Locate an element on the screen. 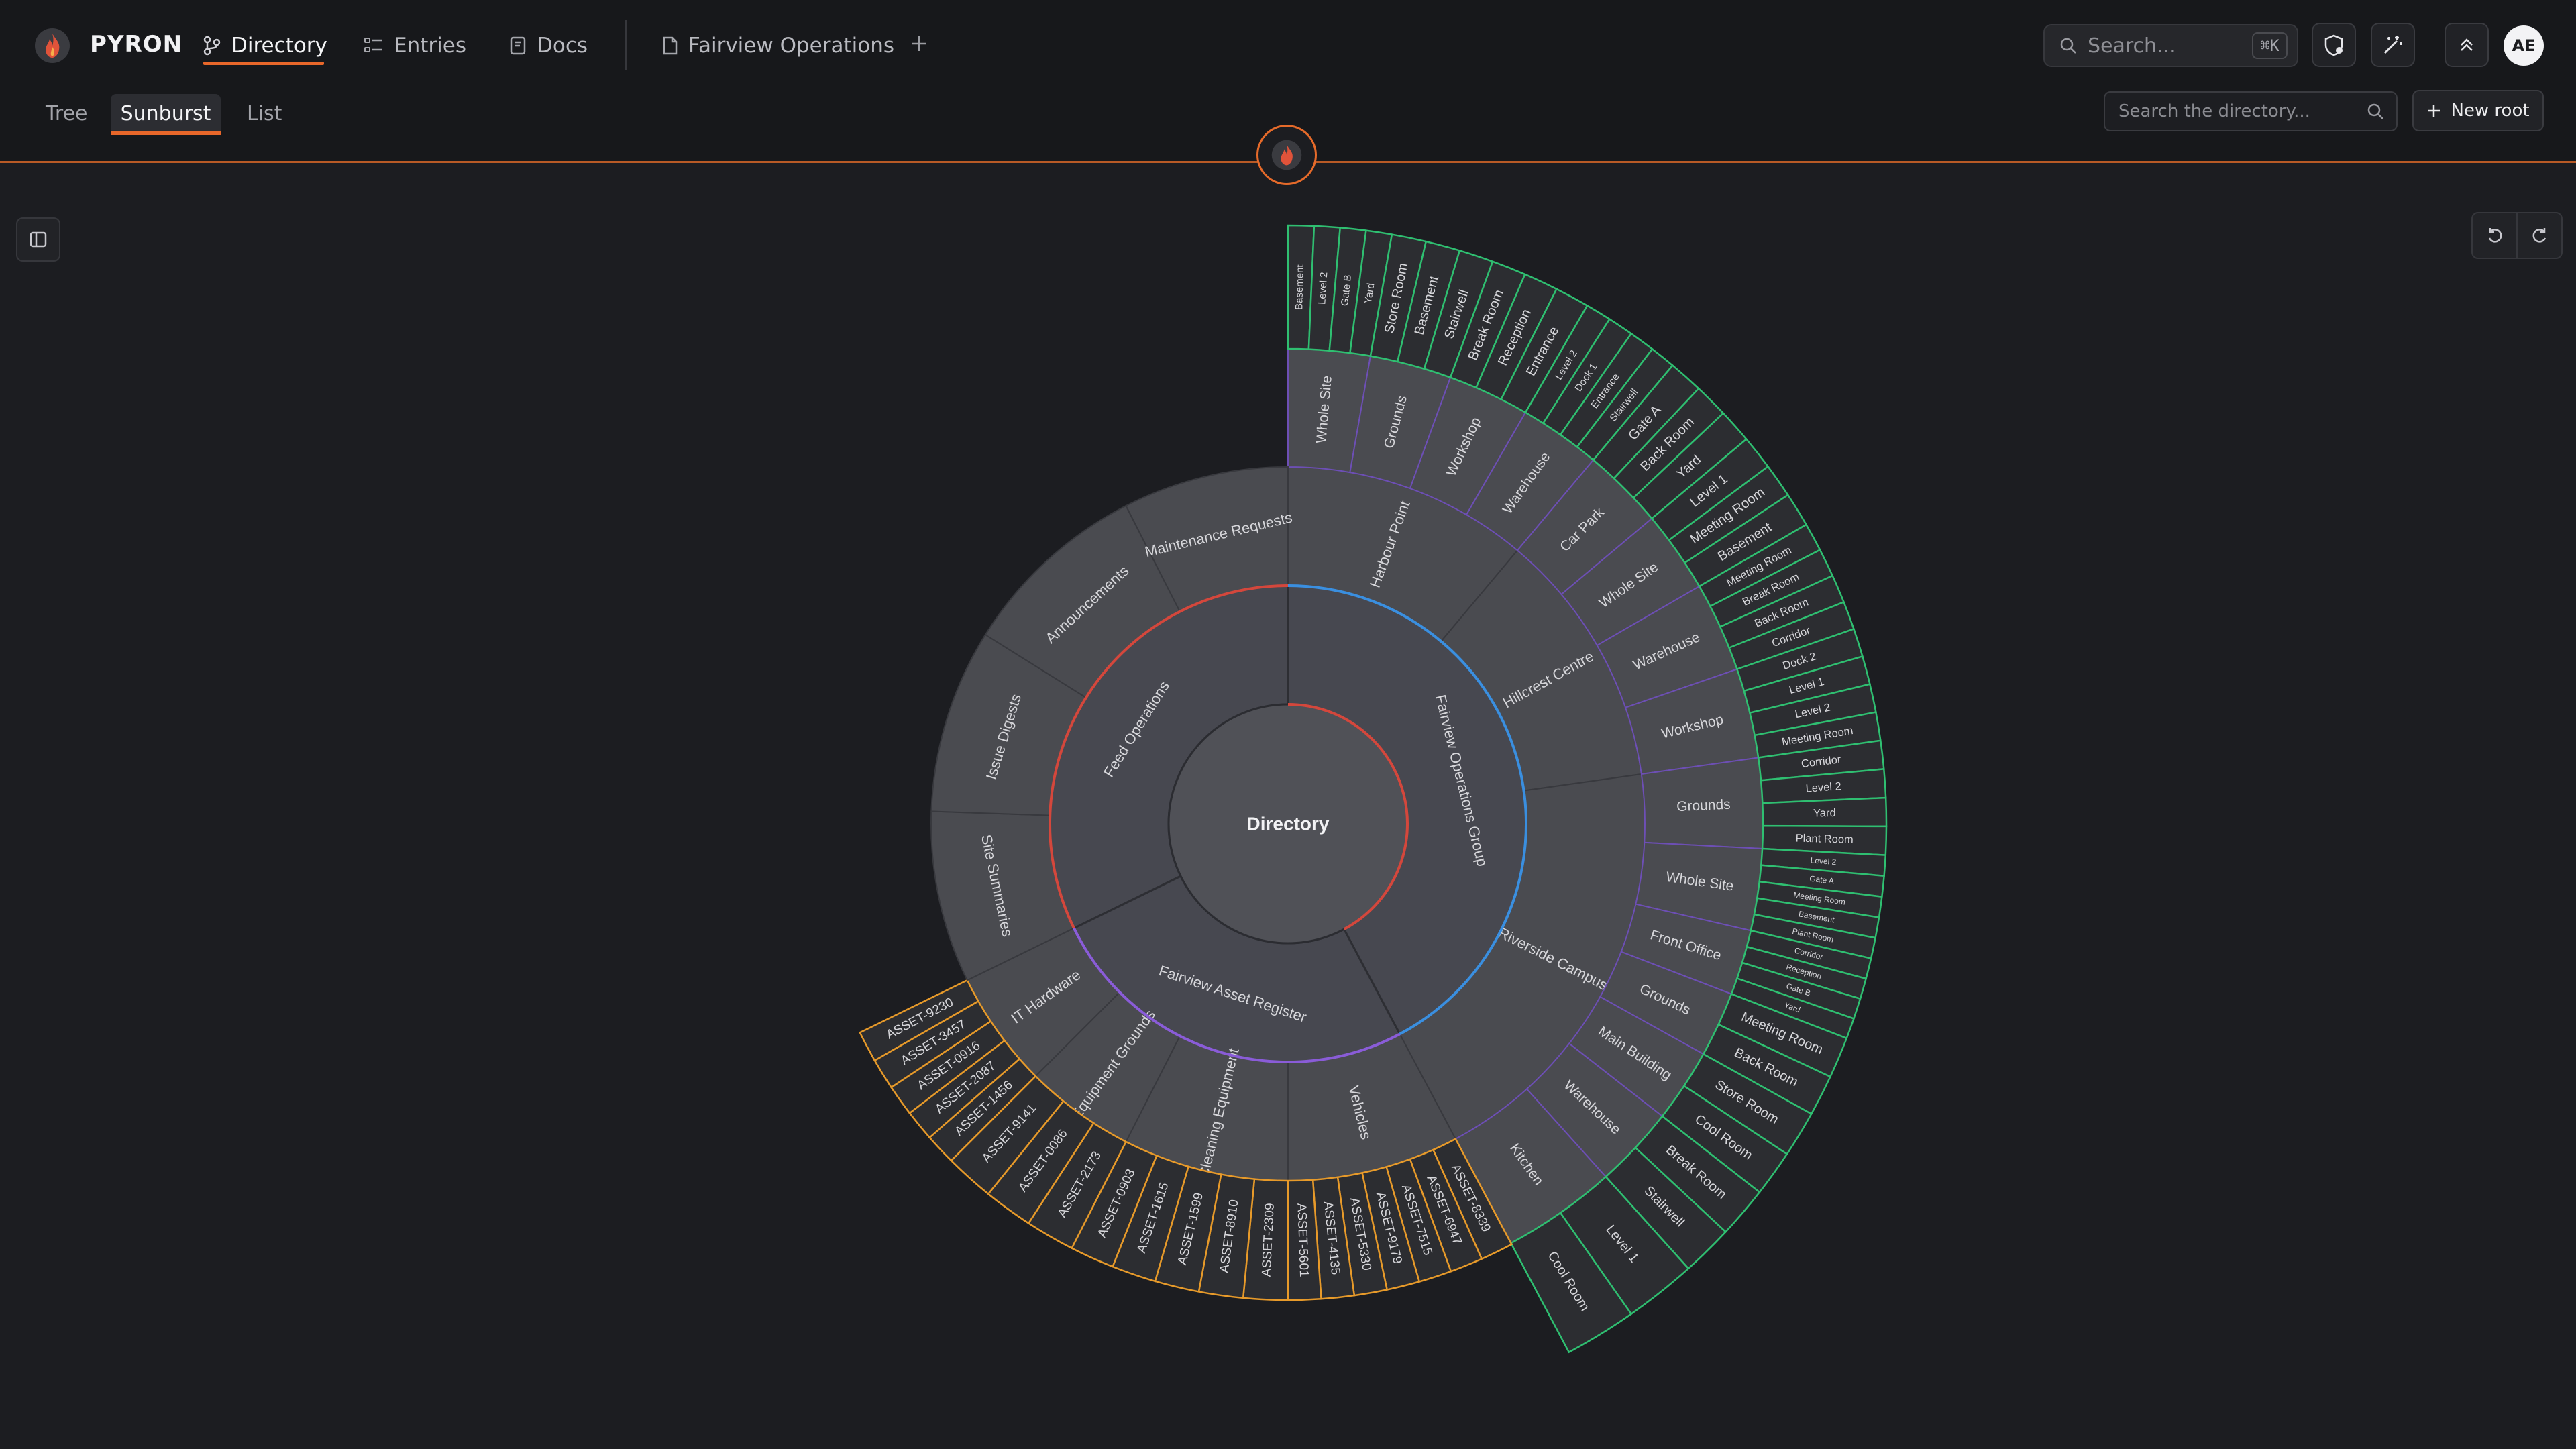  tab-label: Fairview Operations is located at coordinates (791, 46).